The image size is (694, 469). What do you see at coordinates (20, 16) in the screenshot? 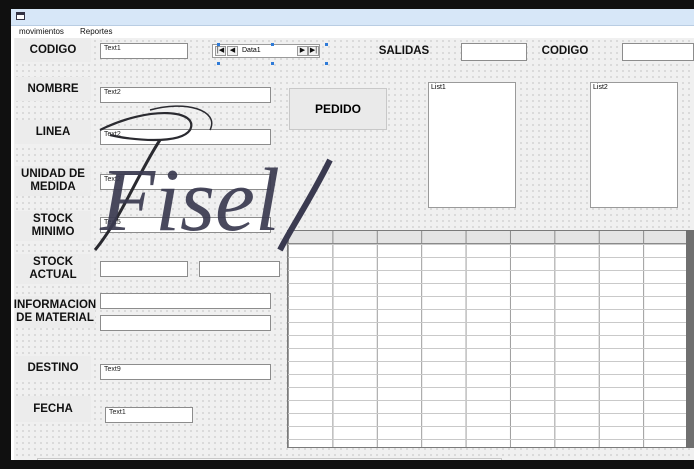
I see `window-icon` at bounding box center [20, 16].